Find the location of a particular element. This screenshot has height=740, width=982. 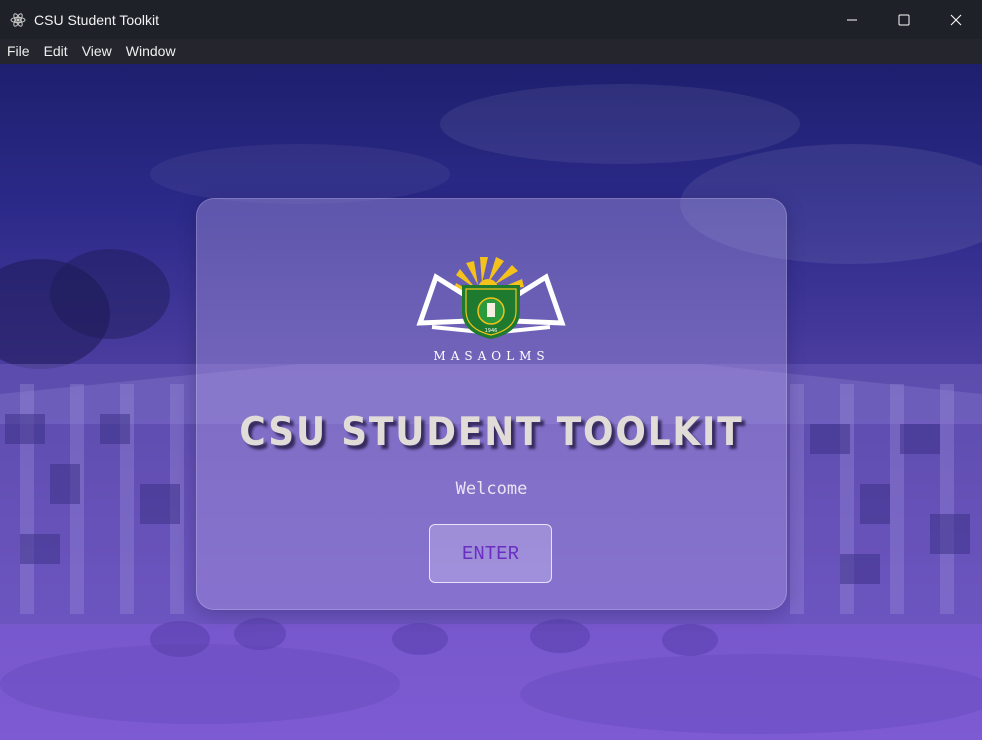

university-seal-logo: 1946 is located at coordinates (491, 298).